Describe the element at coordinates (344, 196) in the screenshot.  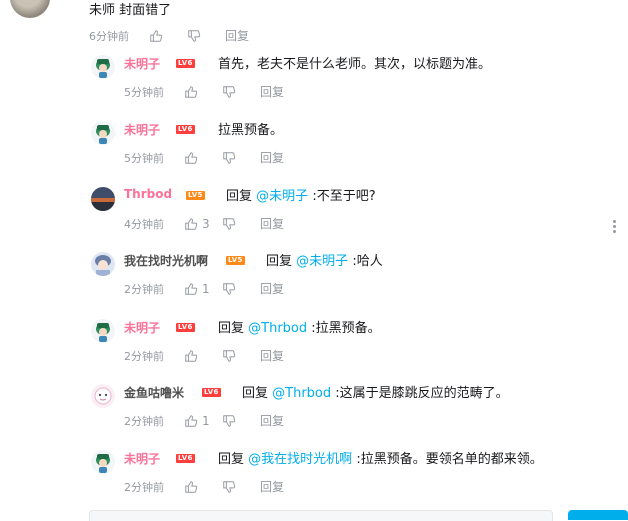
I see `reply-text: :不至于吧?` at that location.